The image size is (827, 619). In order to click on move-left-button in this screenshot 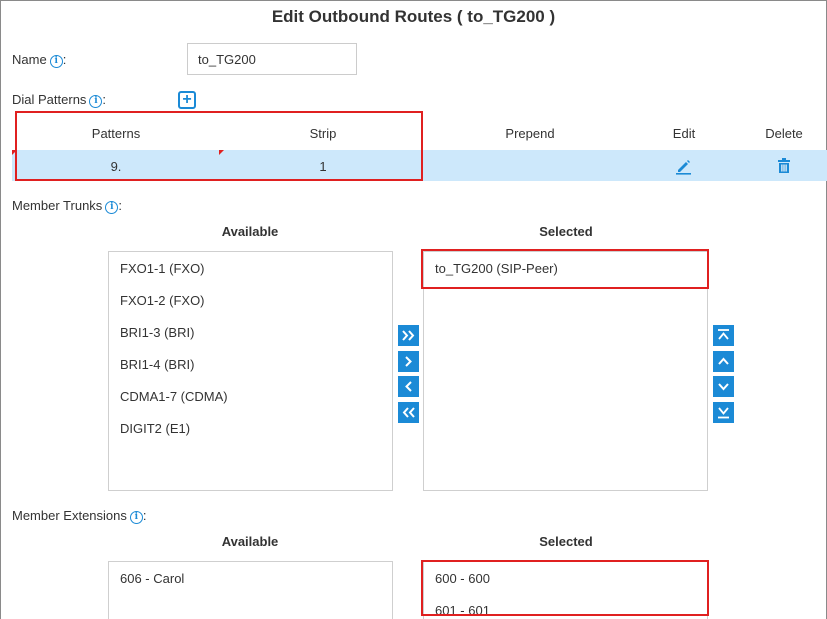, I will do `click(408, 386)`.